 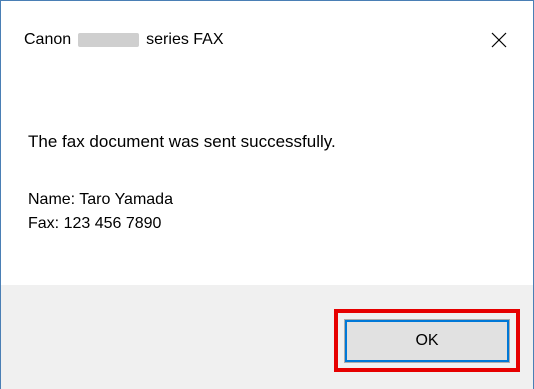 I want to click on recipient-fax-number: Fax: 123 456 7890, so click(x=95, y=223).